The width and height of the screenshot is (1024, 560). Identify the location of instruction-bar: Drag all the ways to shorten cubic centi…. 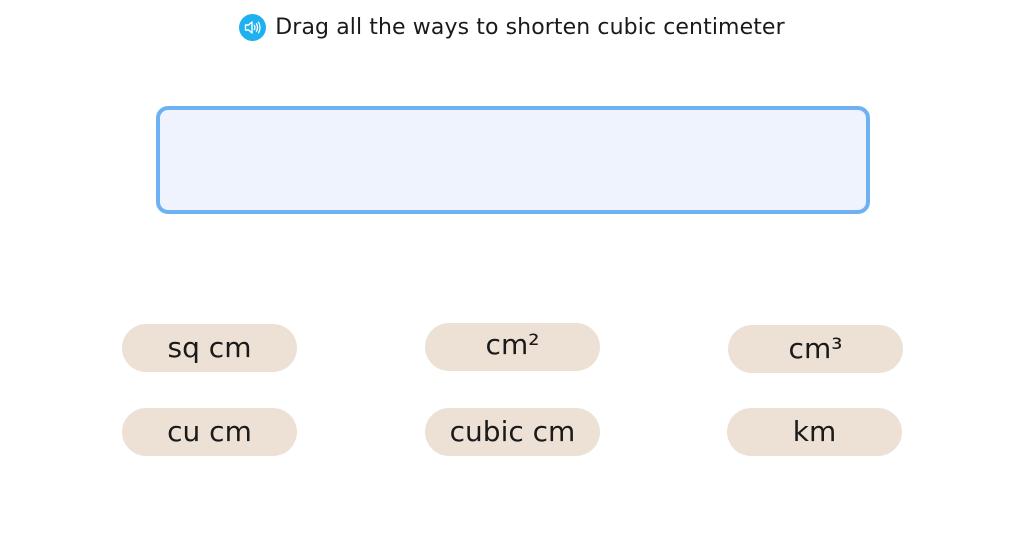
(512, 27).